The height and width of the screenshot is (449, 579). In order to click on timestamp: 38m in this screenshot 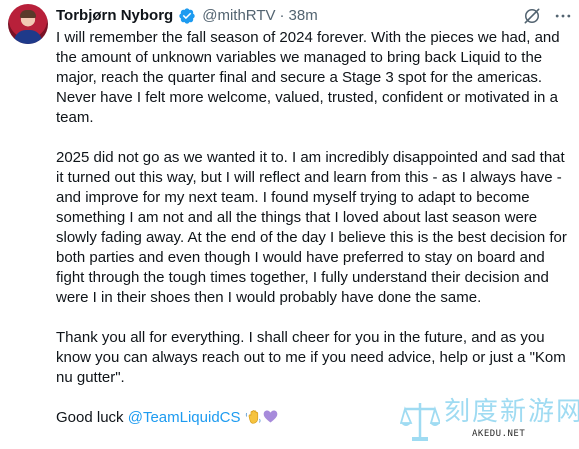, I will do `click(303, 16)`.